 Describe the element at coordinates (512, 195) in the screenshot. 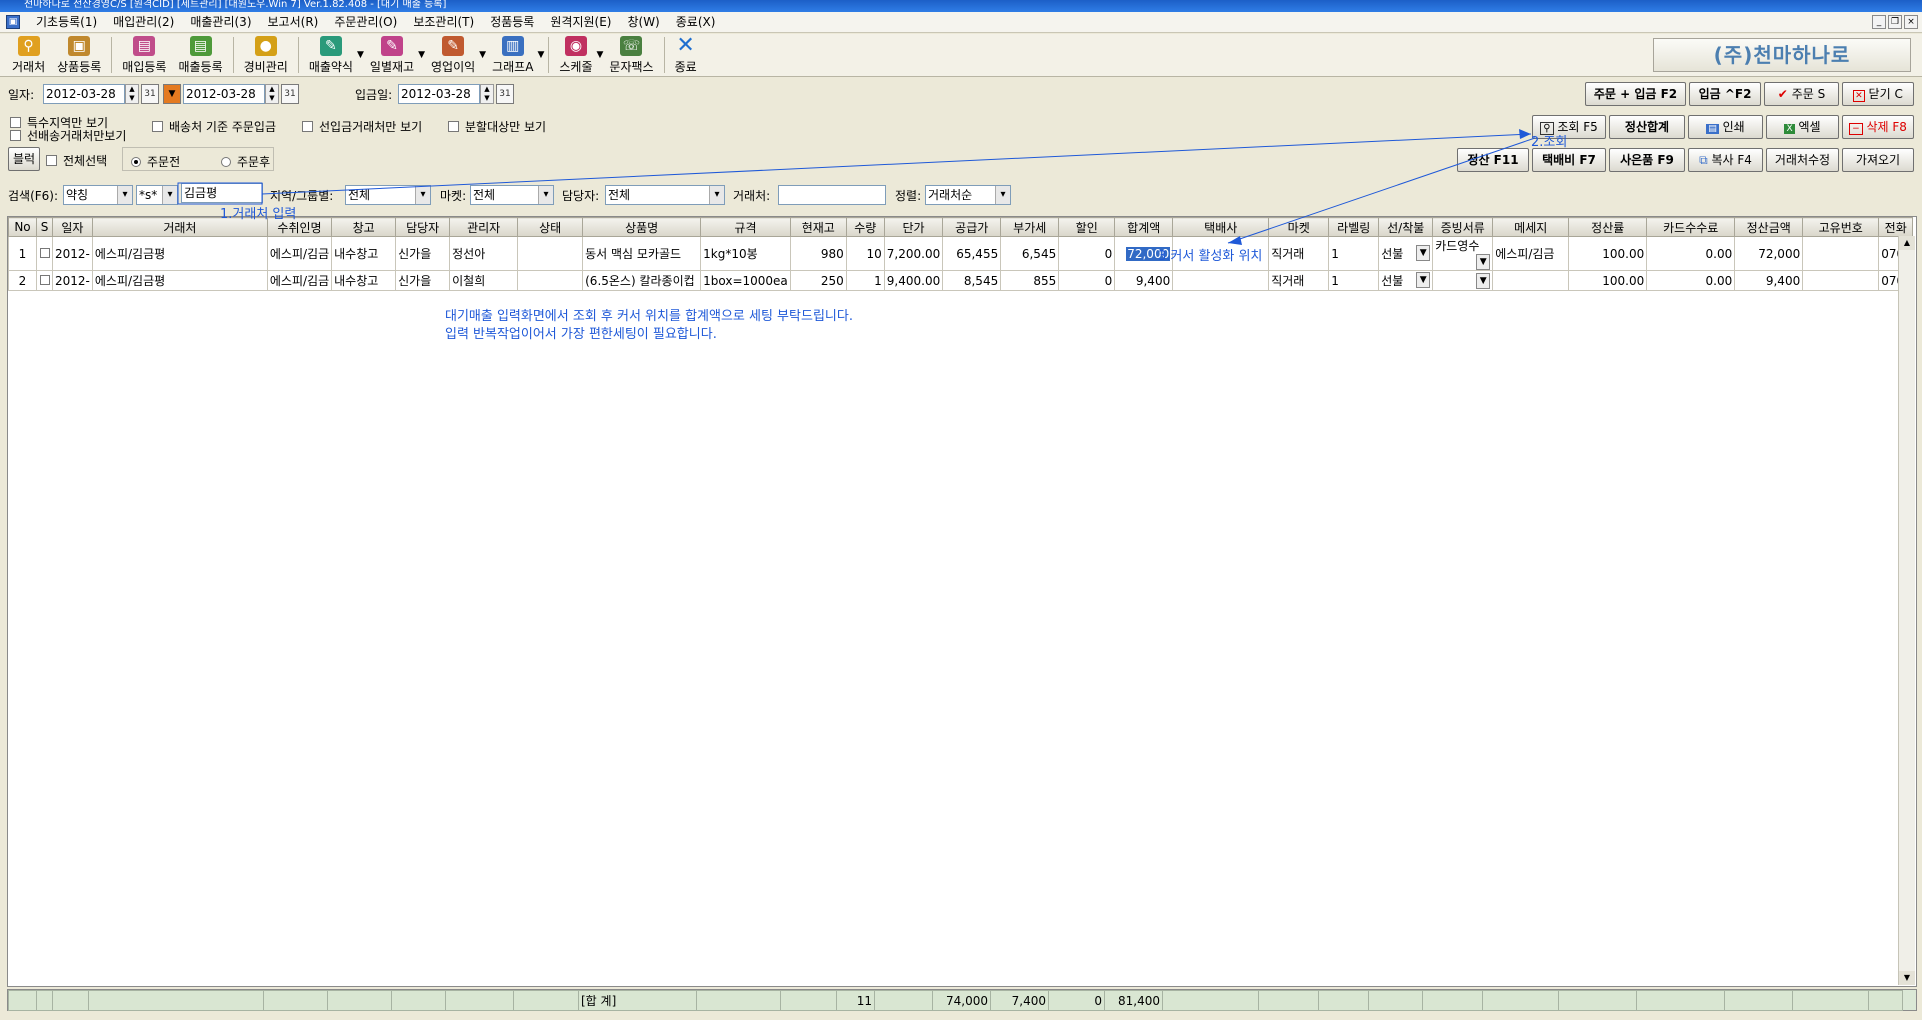

I see `market-select: 전체` at that location.